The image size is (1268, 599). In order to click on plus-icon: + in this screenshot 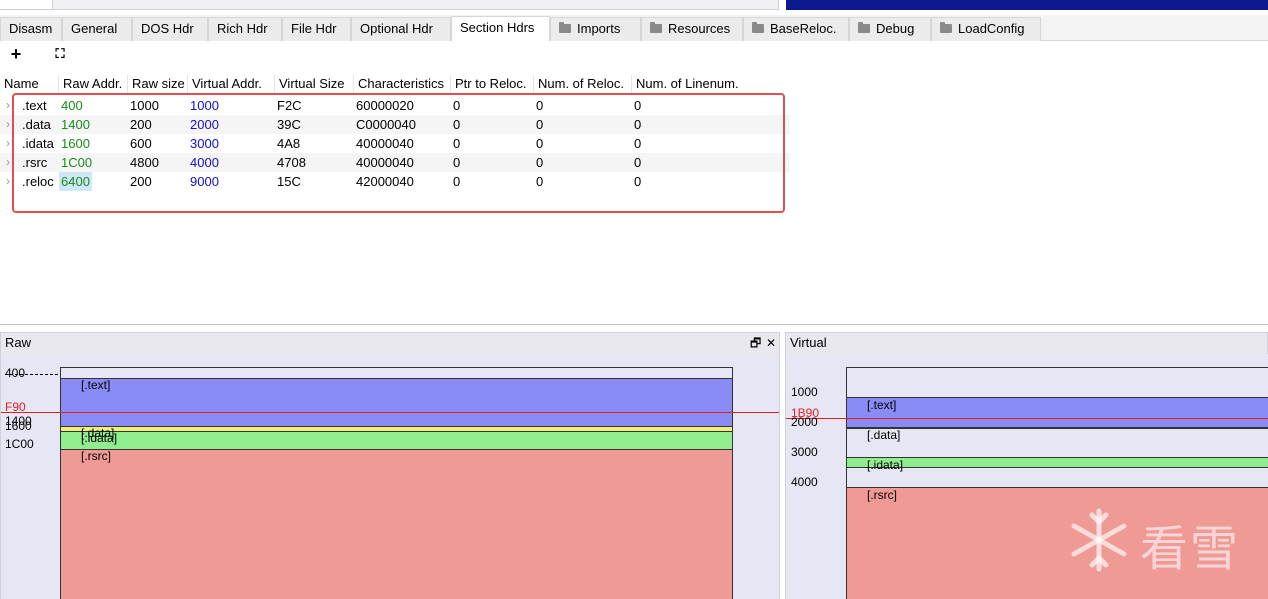, I will do `click(16, 54)`.